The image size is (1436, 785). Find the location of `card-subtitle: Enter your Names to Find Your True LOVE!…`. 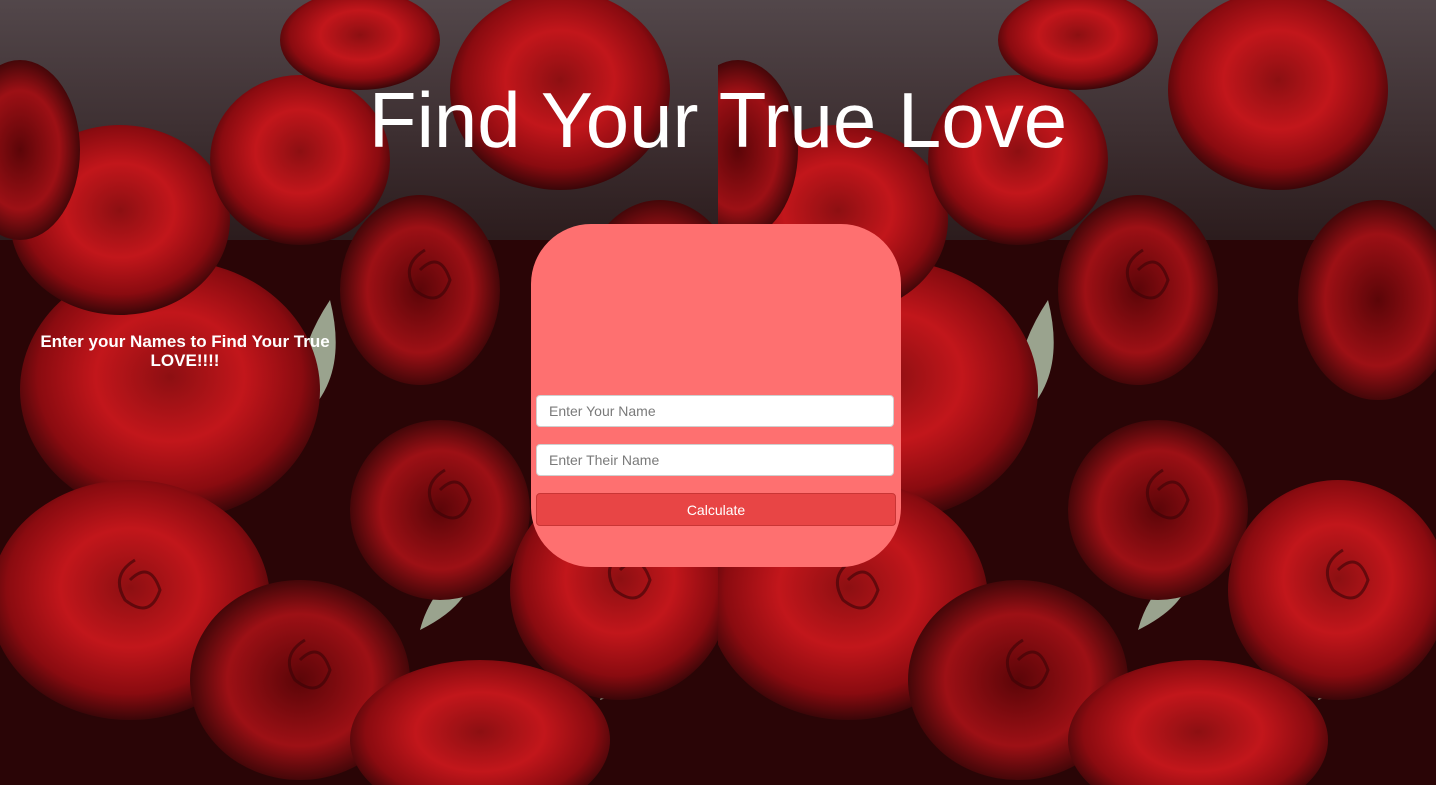

card-subtitle: Enter your Names to Find Your True LOVE!… is located at coordinates (185, 351).